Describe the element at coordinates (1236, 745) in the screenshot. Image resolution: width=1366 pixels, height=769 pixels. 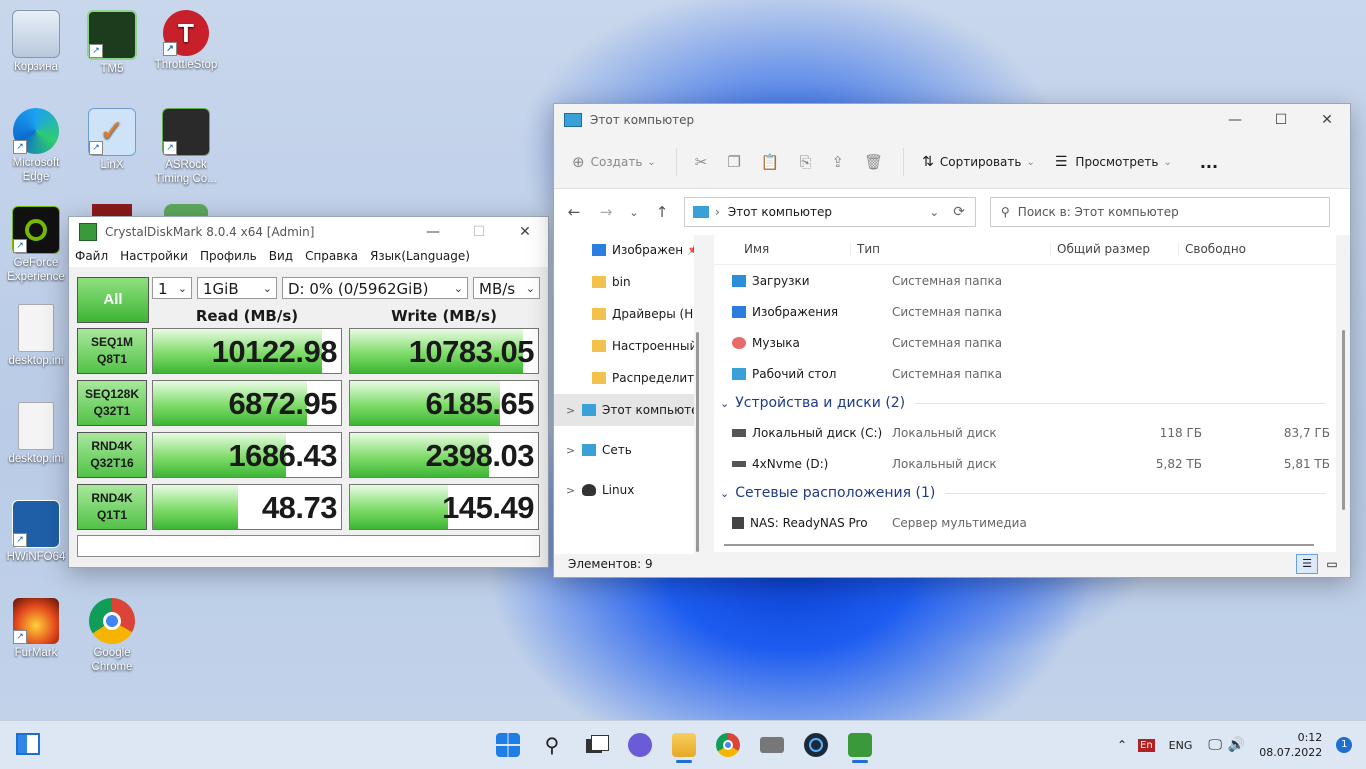
I see `volume-icon: 🔊` at that location.